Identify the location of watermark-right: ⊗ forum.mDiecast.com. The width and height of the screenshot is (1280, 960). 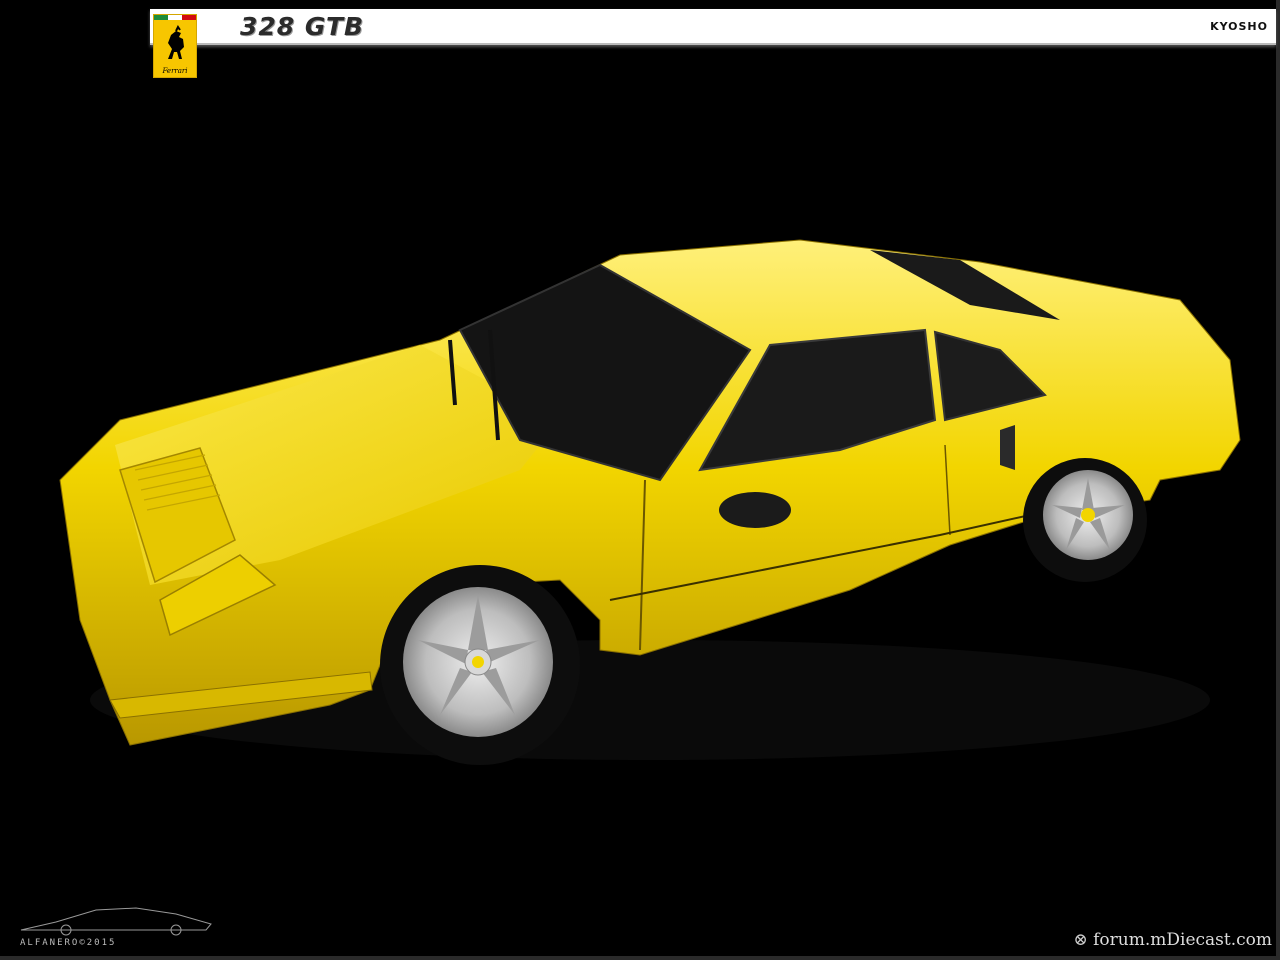
(1172, 940).